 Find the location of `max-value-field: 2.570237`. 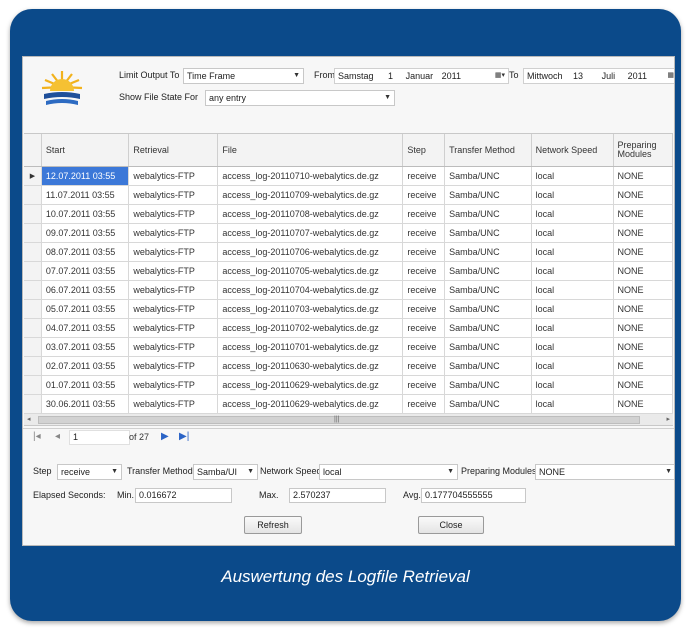

max-value-field: 2.570237 is located at coordinates (337, 495).